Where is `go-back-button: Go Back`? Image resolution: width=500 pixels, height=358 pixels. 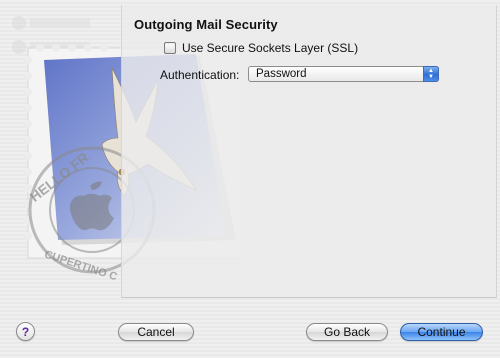
go-back-button: Go Back is located at coordinates (347, 332).